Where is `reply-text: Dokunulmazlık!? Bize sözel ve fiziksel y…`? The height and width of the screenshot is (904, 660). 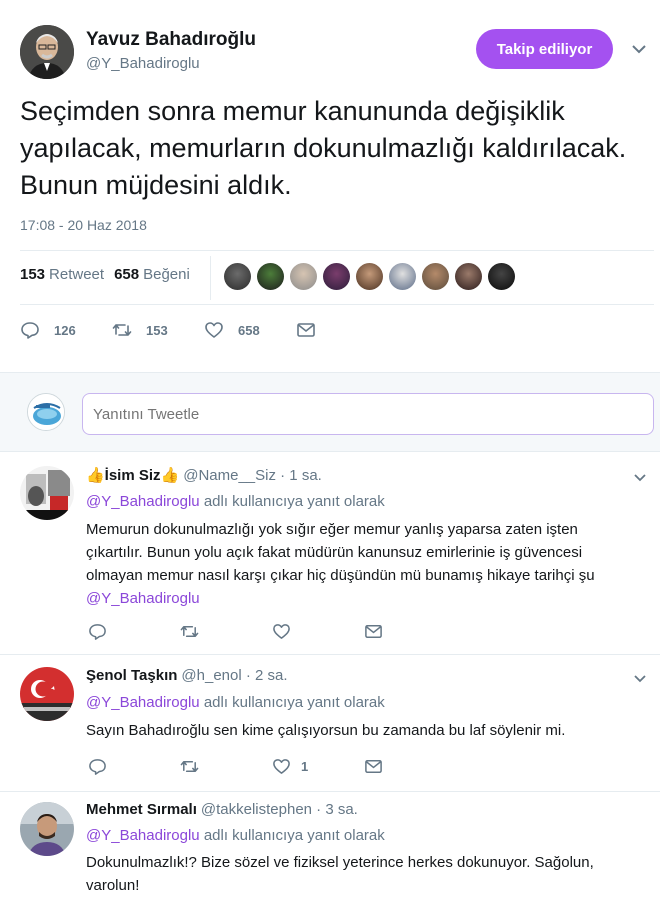
reply-text: Dokunulmazlık!? Bize sözel ve fiziksel y… is located at coordinates (340, 874).